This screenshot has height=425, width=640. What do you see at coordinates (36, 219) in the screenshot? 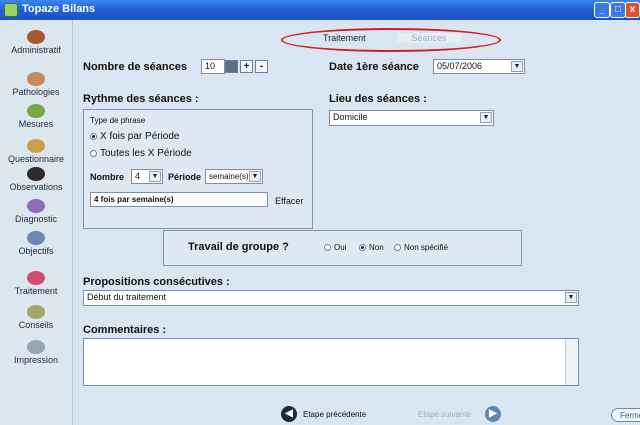
I see `sidebar-item-label: Diagnostic` at bounding box center [36, 219].